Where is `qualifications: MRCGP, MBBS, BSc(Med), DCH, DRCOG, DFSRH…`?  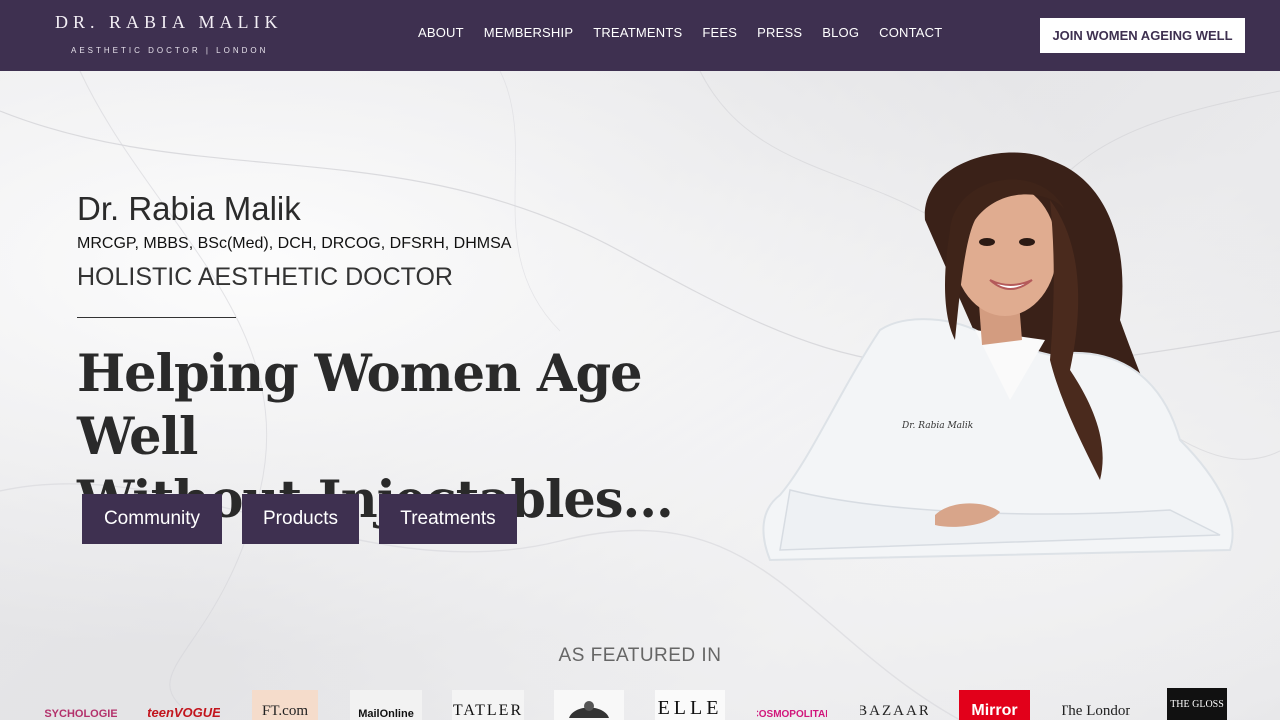 qualifications: MRCGP, MBBS, BSc(Med), DCH, DRCOG, DFSRH… is located at coordinates (294, 243).